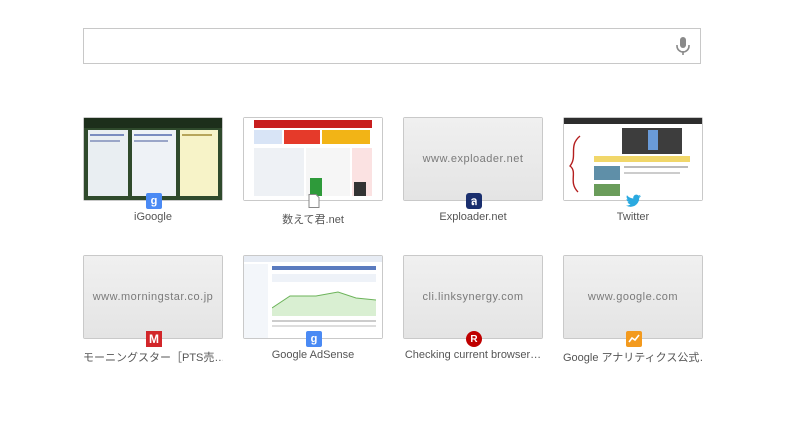  What do you see at coordinates (634, 201) in the screenshot?
I see `twitter-icon` at bounding box center [634, 201].